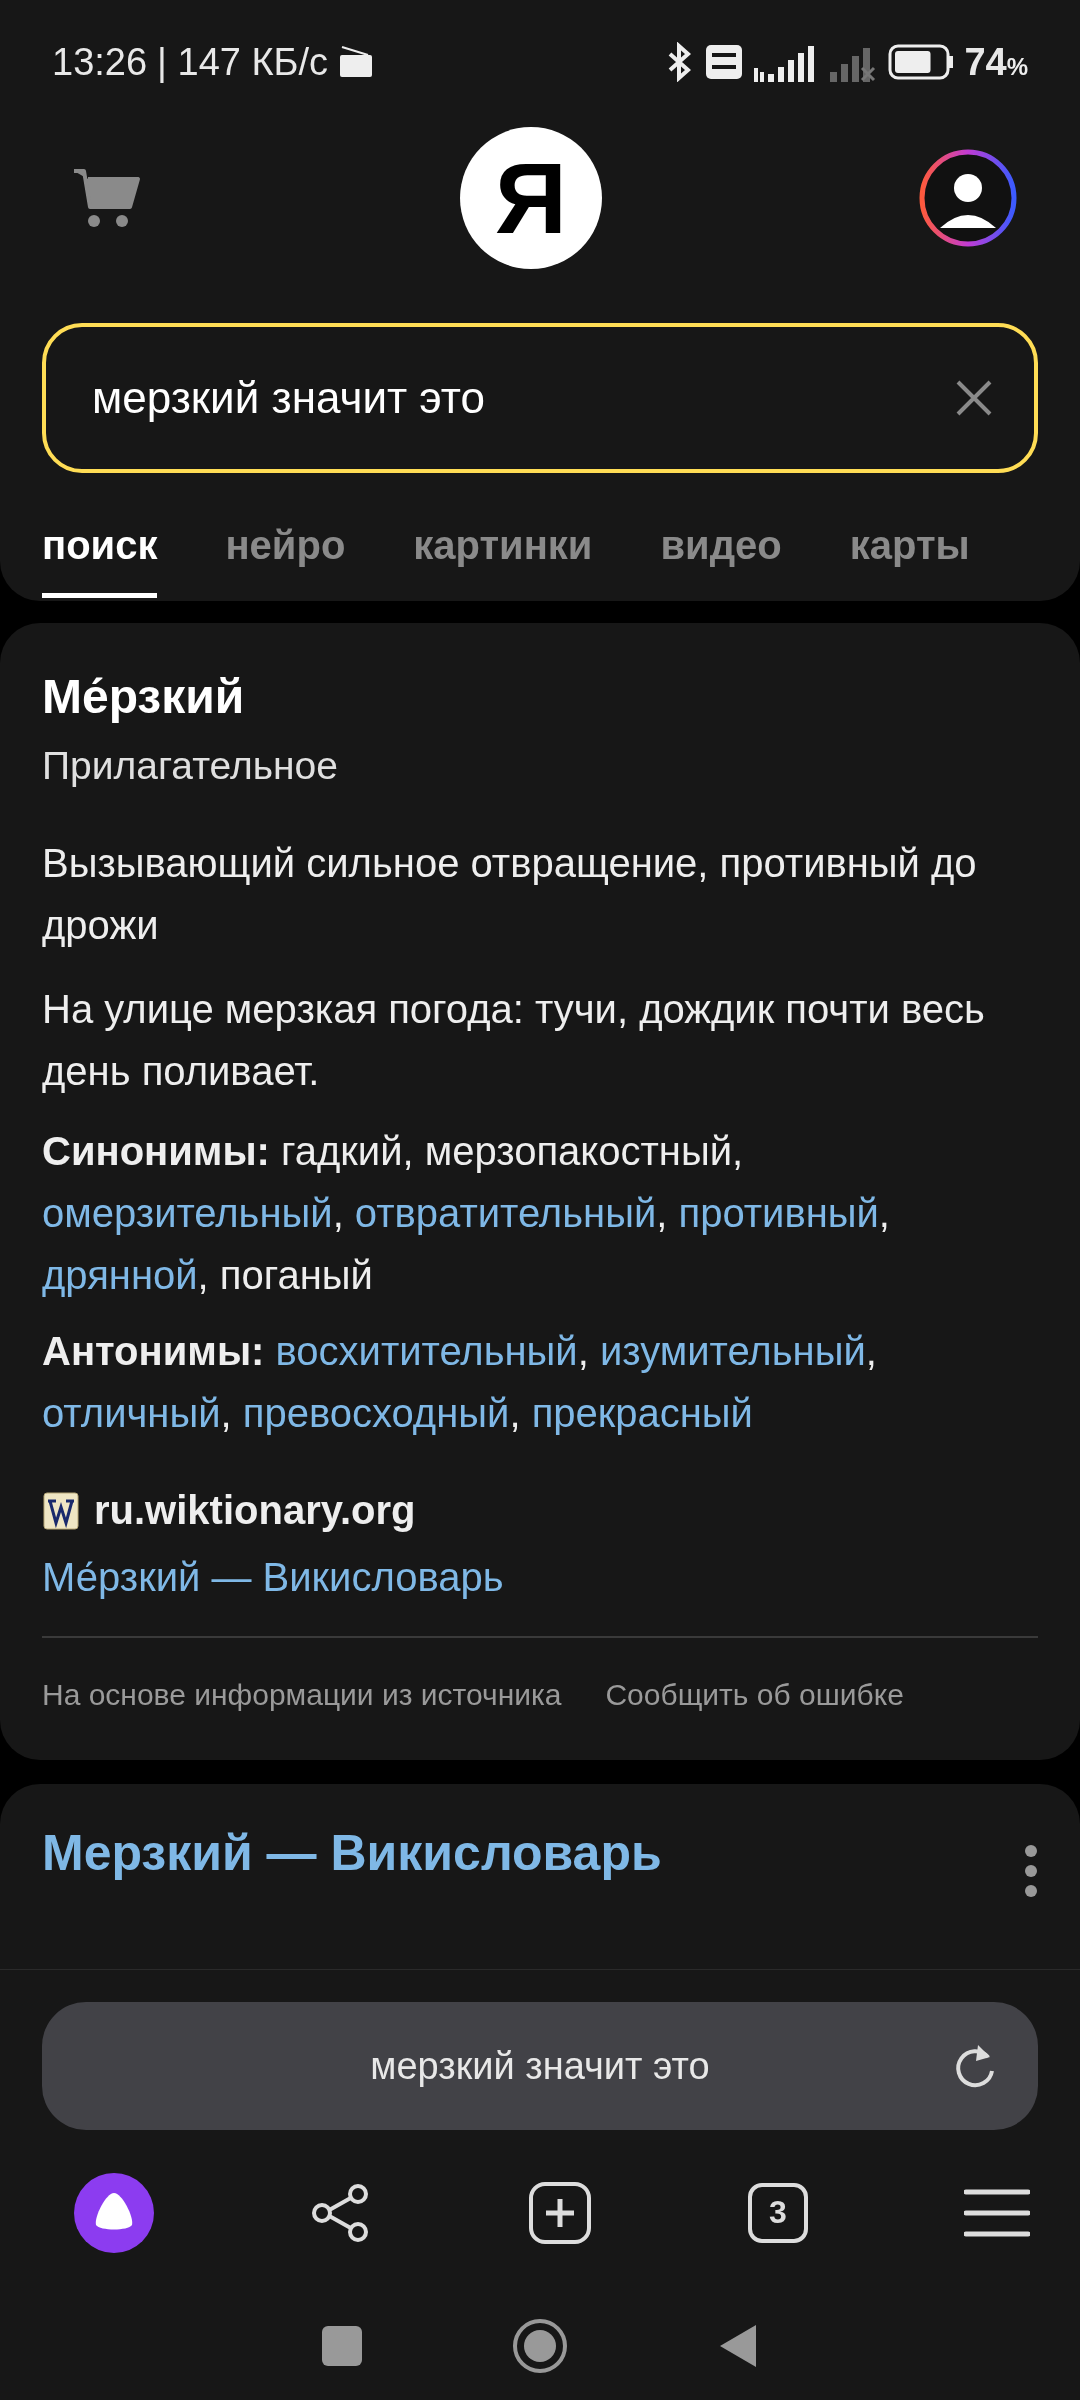 The image size is (1080, 2400). Describe the element at coordinates (968, 198) in the screenshot. I see `profile-avatar` at that location.